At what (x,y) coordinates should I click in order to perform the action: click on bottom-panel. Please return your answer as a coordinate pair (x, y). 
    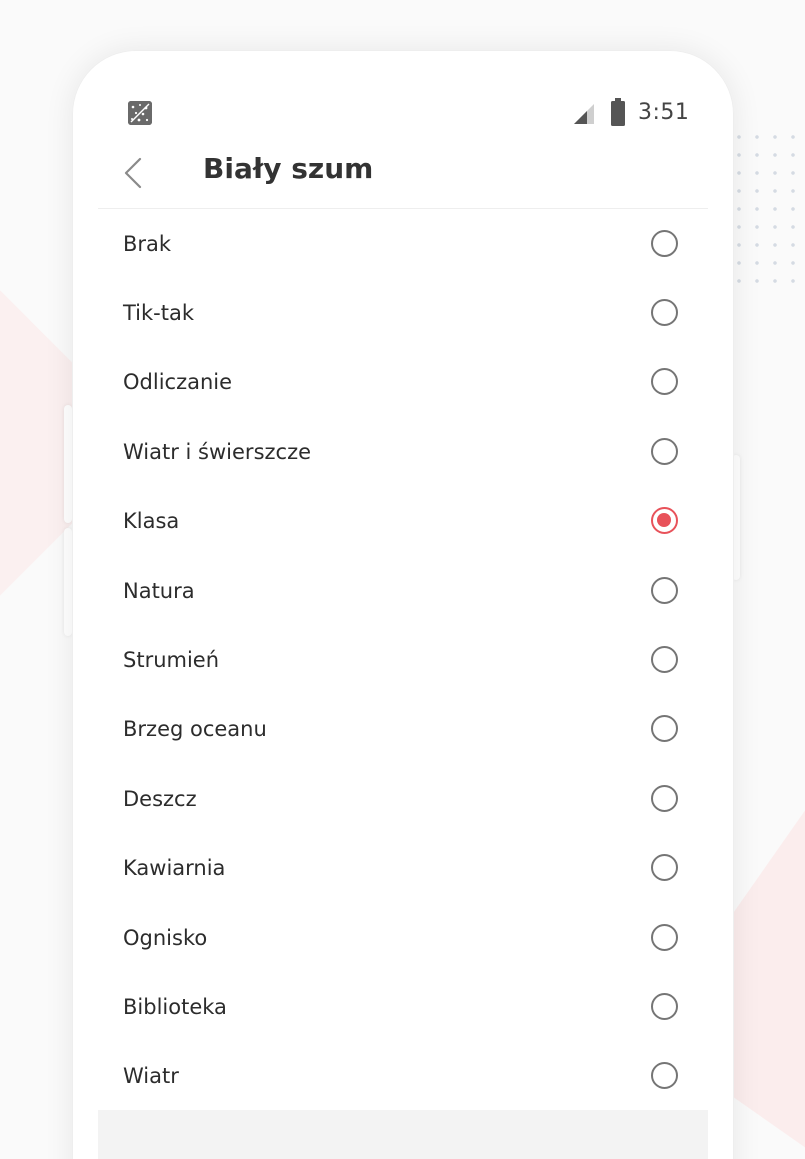
    Looking at the image, I should click on (403, 1134).